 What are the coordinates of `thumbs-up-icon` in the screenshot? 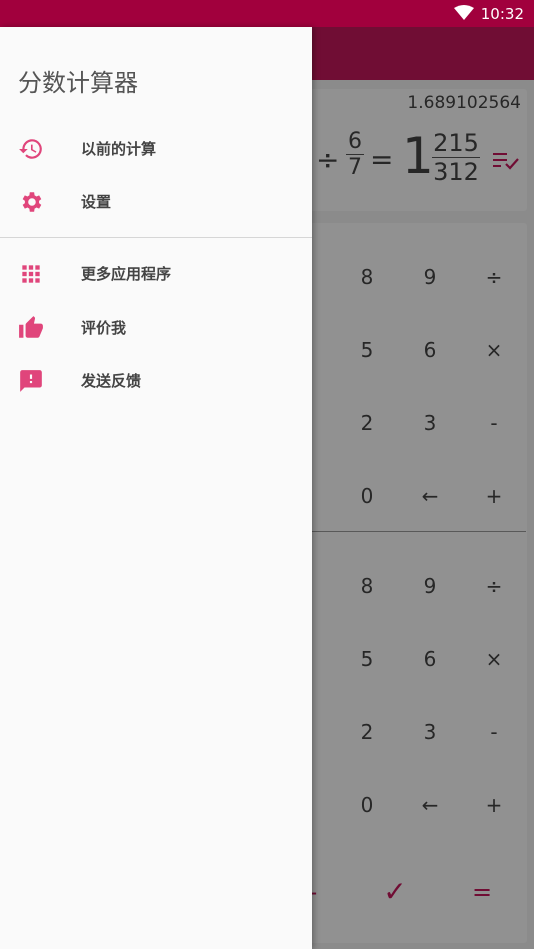 It's located at (31, 327).